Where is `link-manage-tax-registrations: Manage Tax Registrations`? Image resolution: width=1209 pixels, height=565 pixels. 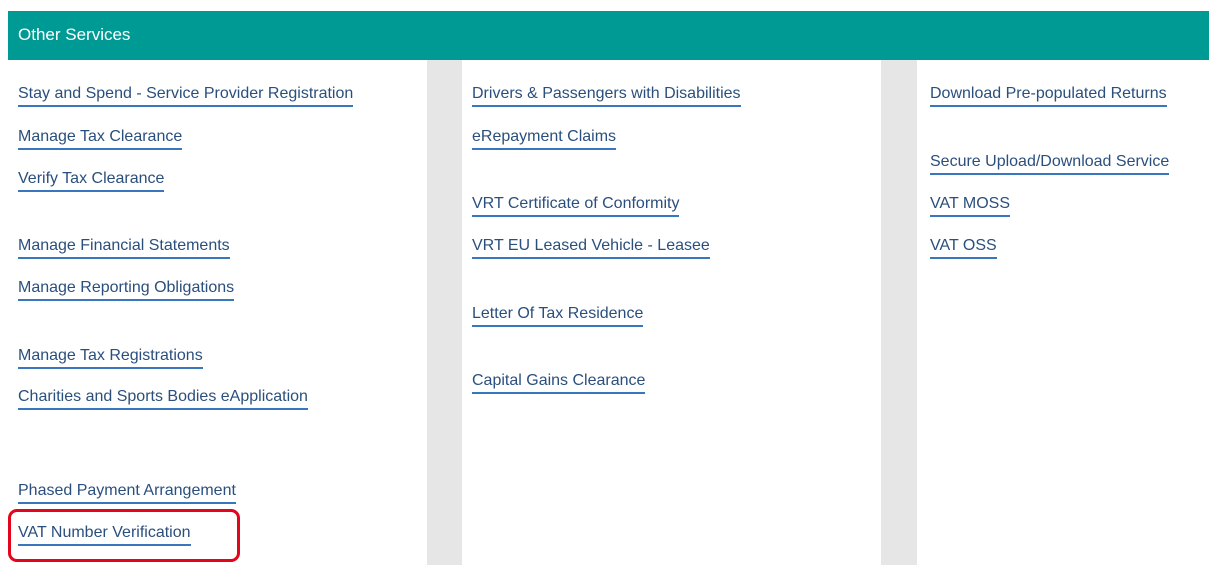
link-manage-tax-registrations: Manage Tax Registrations is located at coordinates (110, 357).